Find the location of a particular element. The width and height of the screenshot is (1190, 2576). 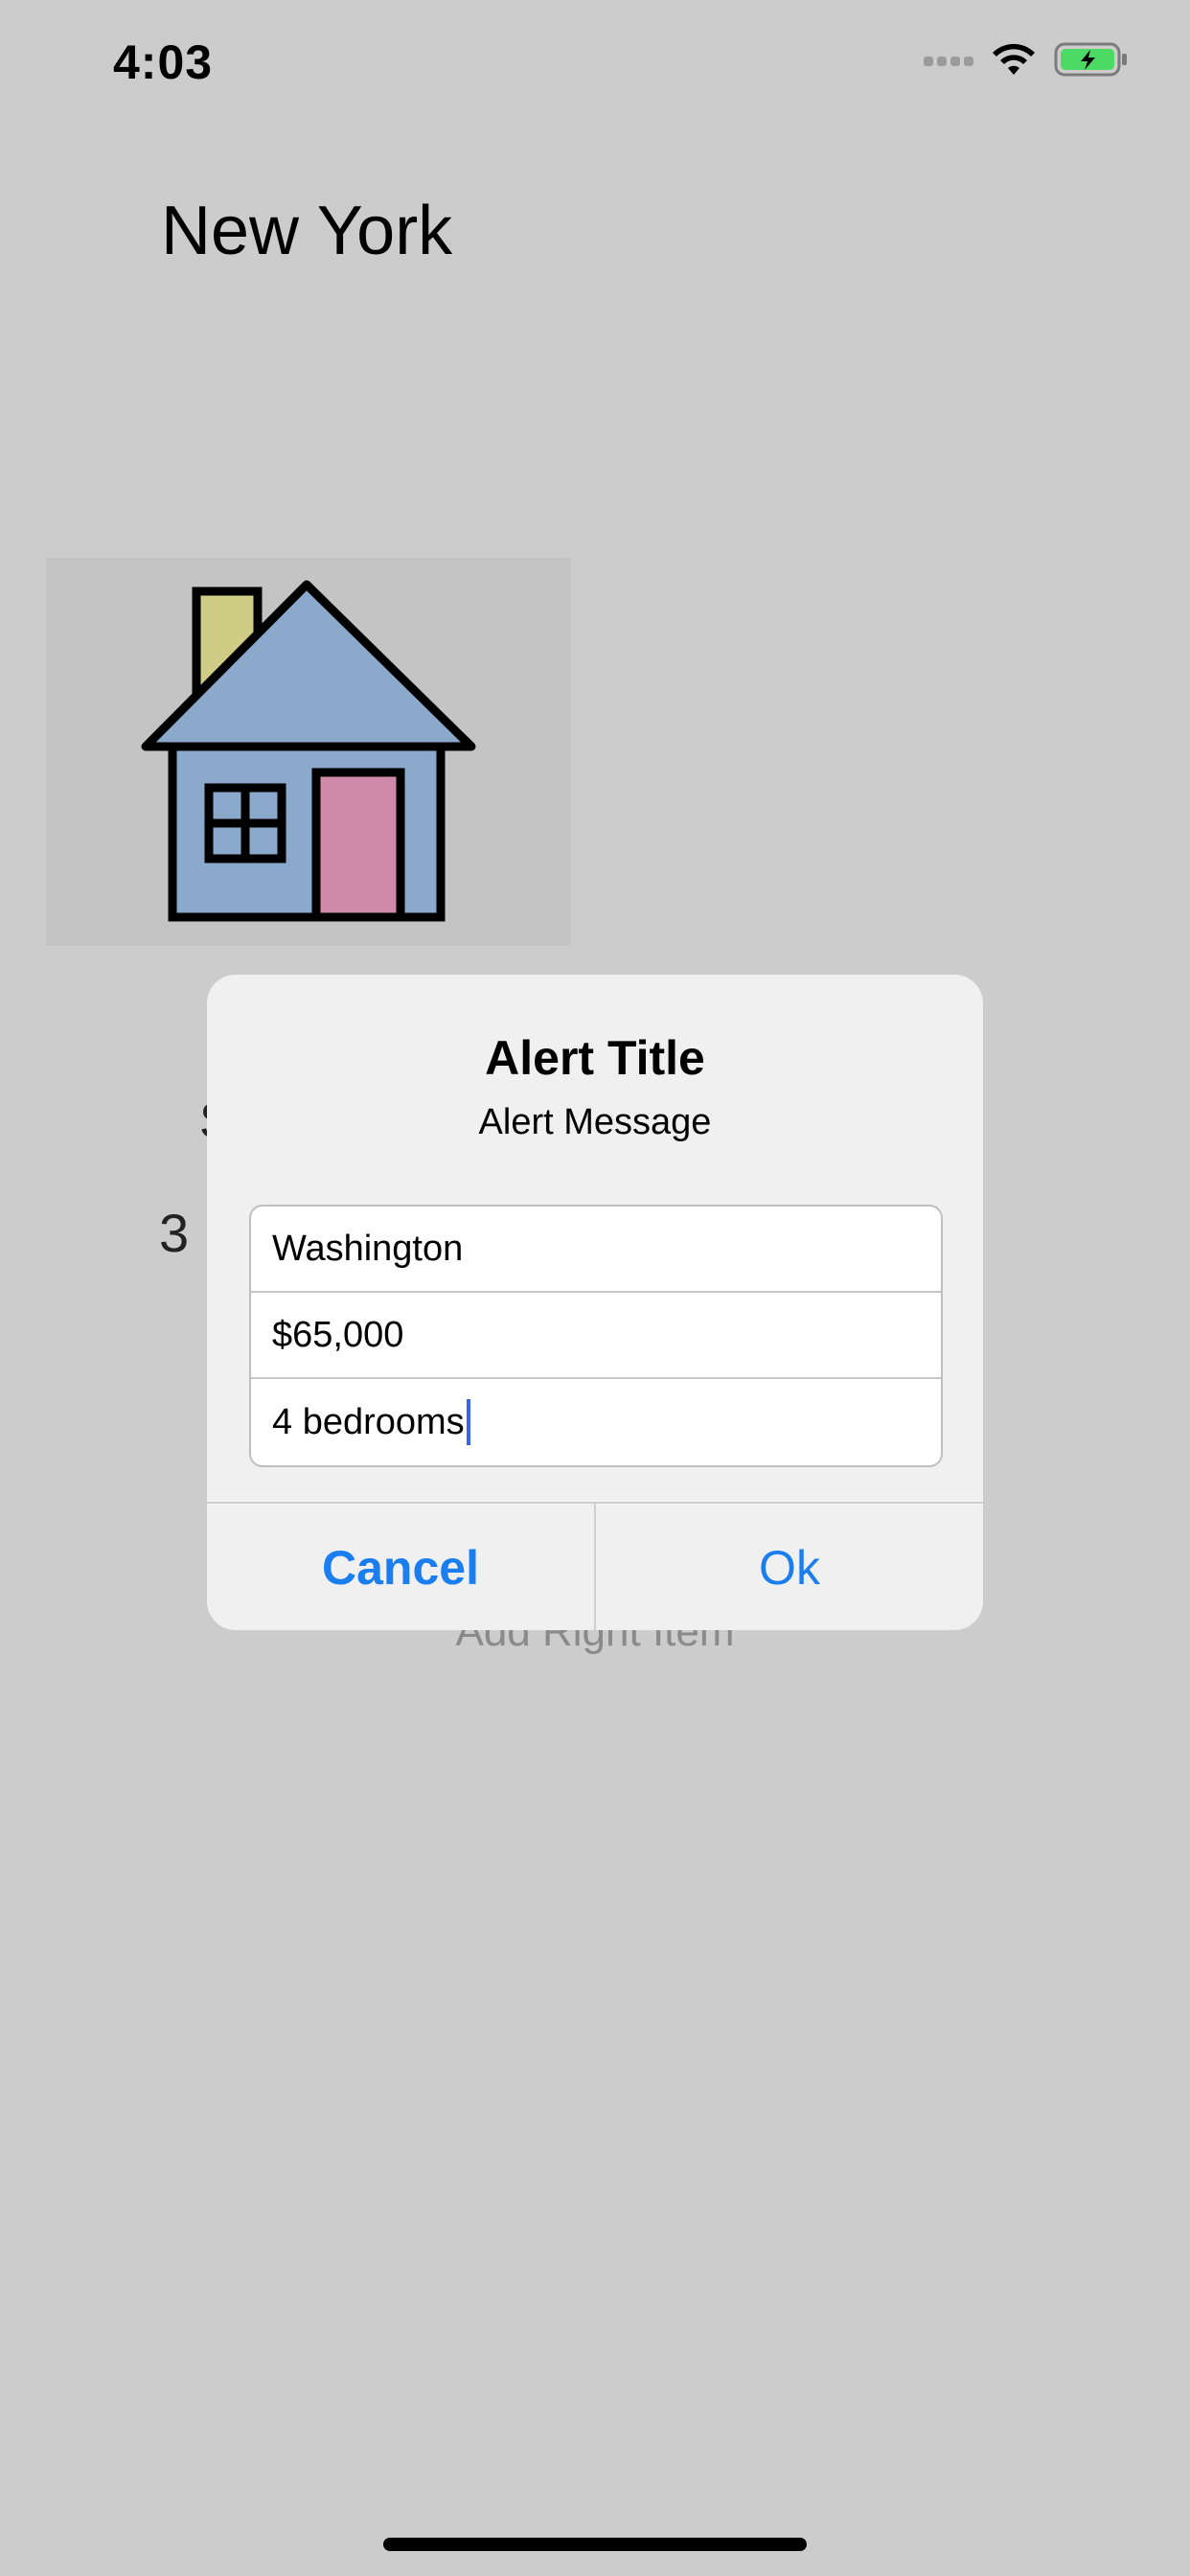

bedrooms-text-field-value: 4 bedrooms is located at coordinates (369, 1421).